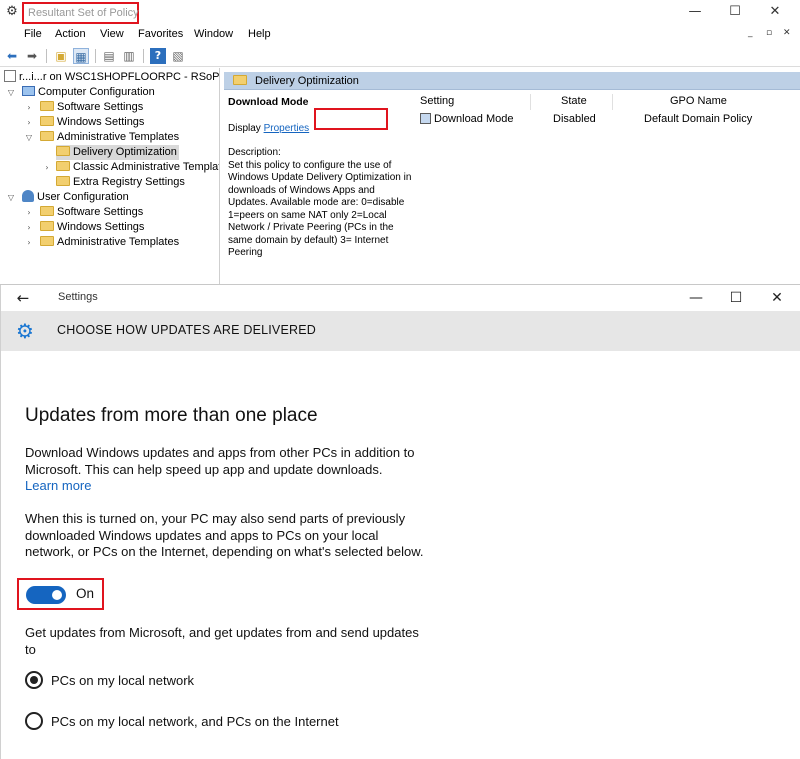 The image size is (800, 759). What do you see at coordinates (695, 12) in the screenshot?
I see `rsop-minimize-button: —` at bounding box center [695, 12].